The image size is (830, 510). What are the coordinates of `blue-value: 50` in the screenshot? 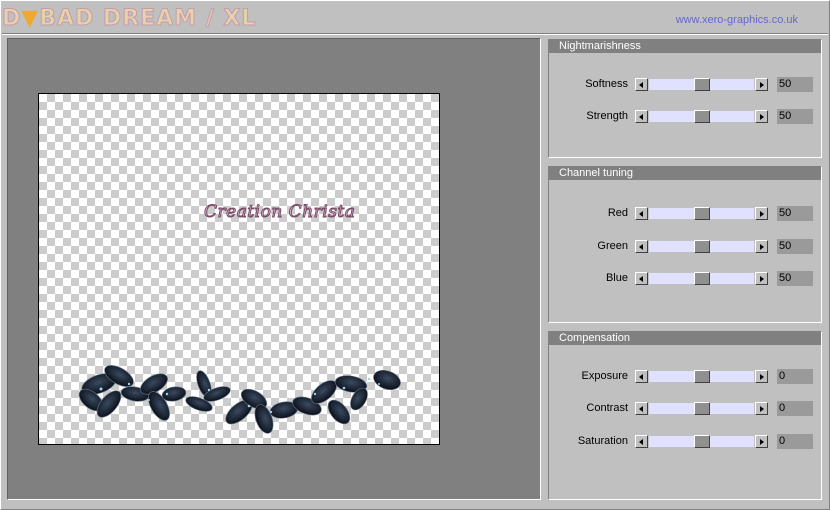 It's located at (795, 278).